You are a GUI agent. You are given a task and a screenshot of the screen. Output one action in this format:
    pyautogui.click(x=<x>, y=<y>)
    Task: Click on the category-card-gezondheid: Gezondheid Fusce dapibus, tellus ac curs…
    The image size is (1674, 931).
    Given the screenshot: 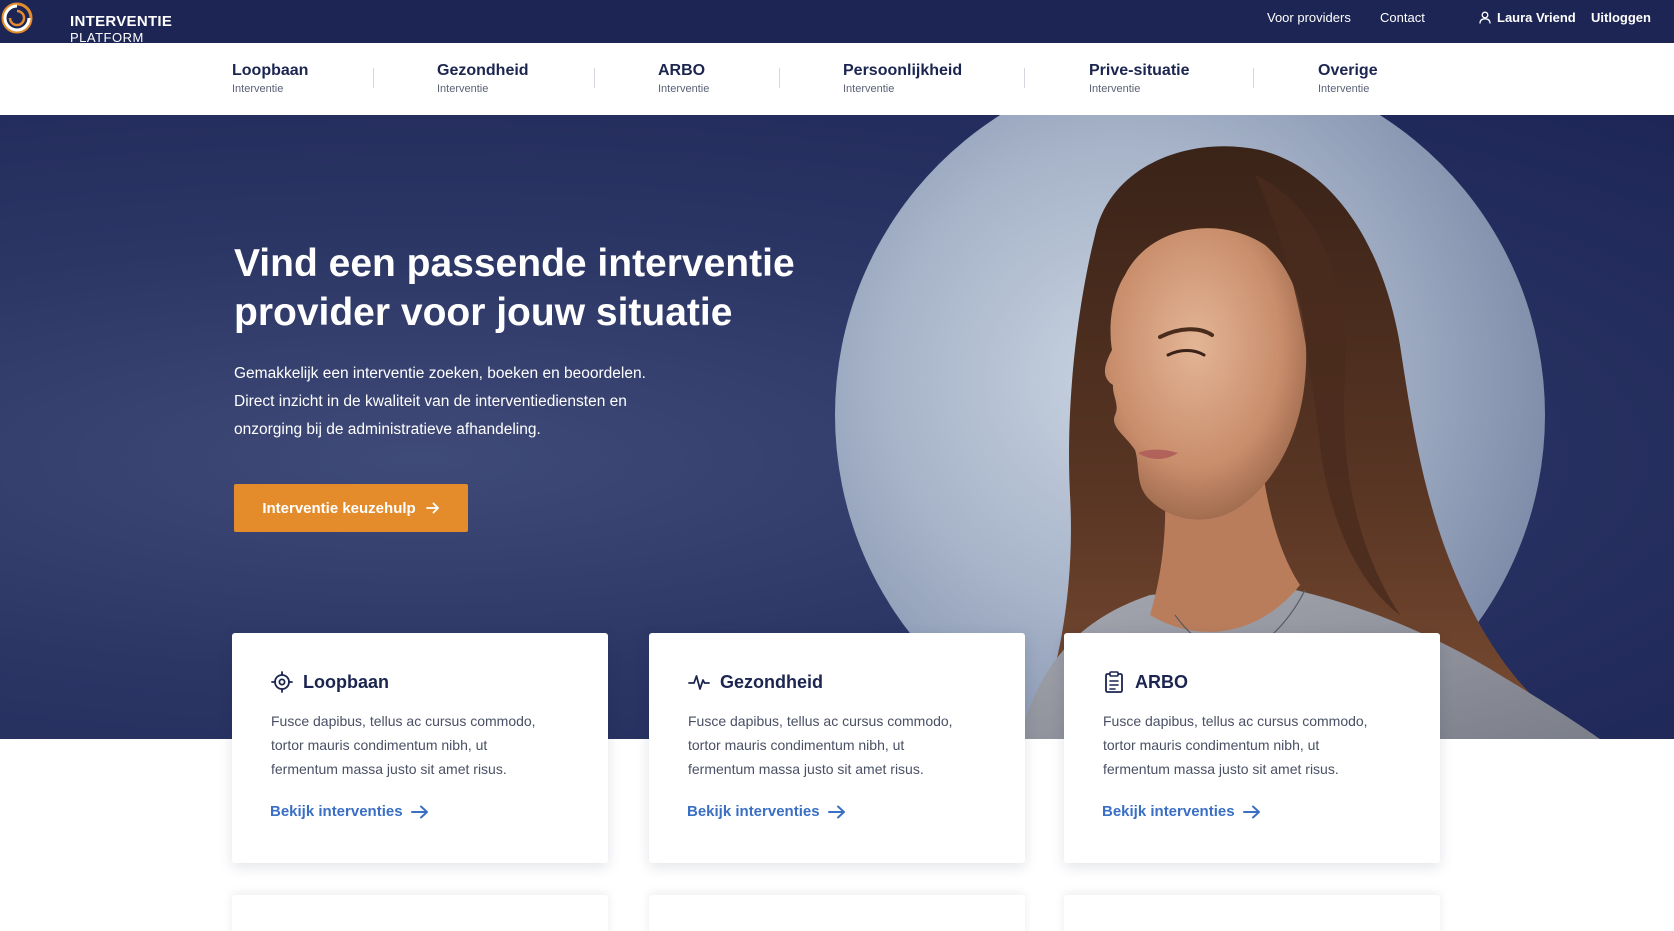 What is the action you would take?
    pyautogui.click(x=837, y=748)
    